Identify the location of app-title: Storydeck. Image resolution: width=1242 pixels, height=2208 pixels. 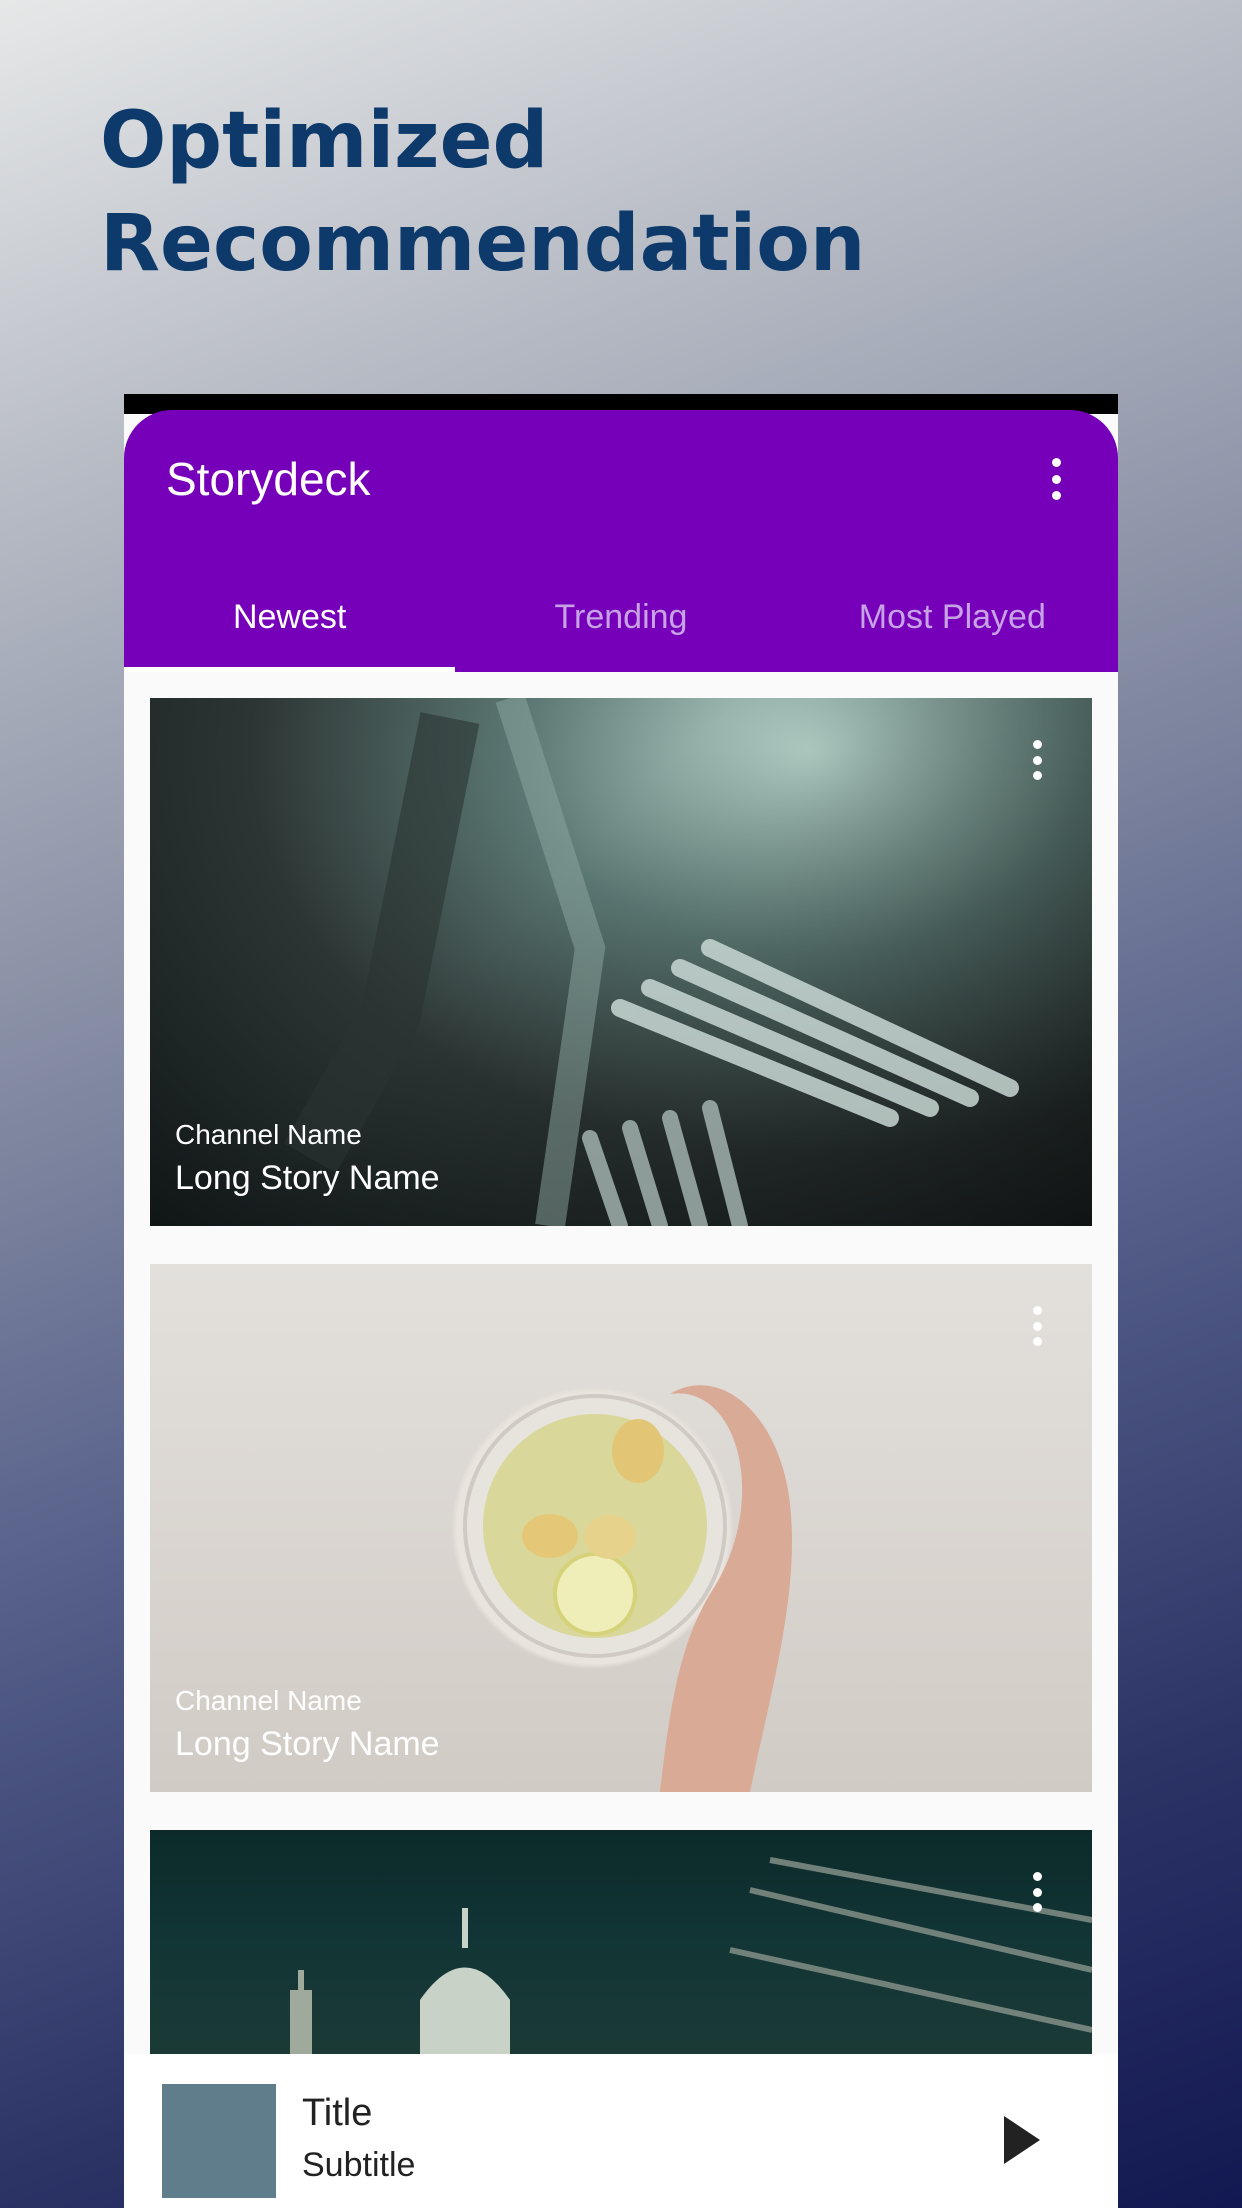
(268, 479).